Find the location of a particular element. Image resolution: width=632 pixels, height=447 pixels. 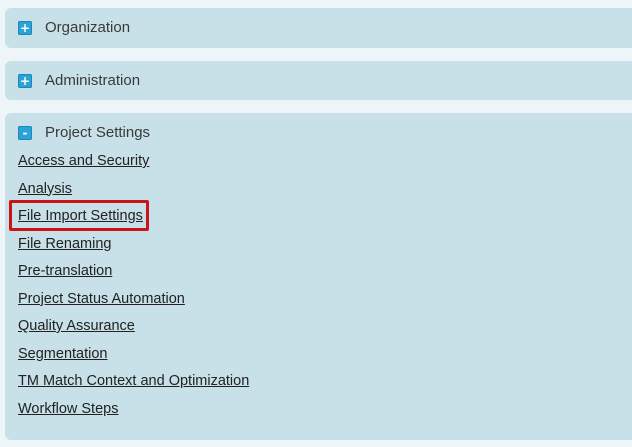

list-item: Analysis is located at coordinates (133, 195).